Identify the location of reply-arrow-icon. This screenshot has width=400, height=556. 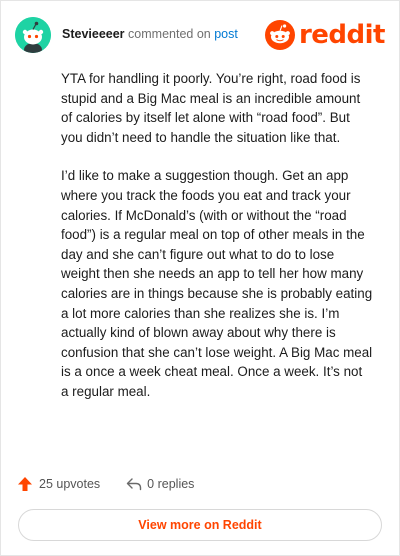
(134, 484).